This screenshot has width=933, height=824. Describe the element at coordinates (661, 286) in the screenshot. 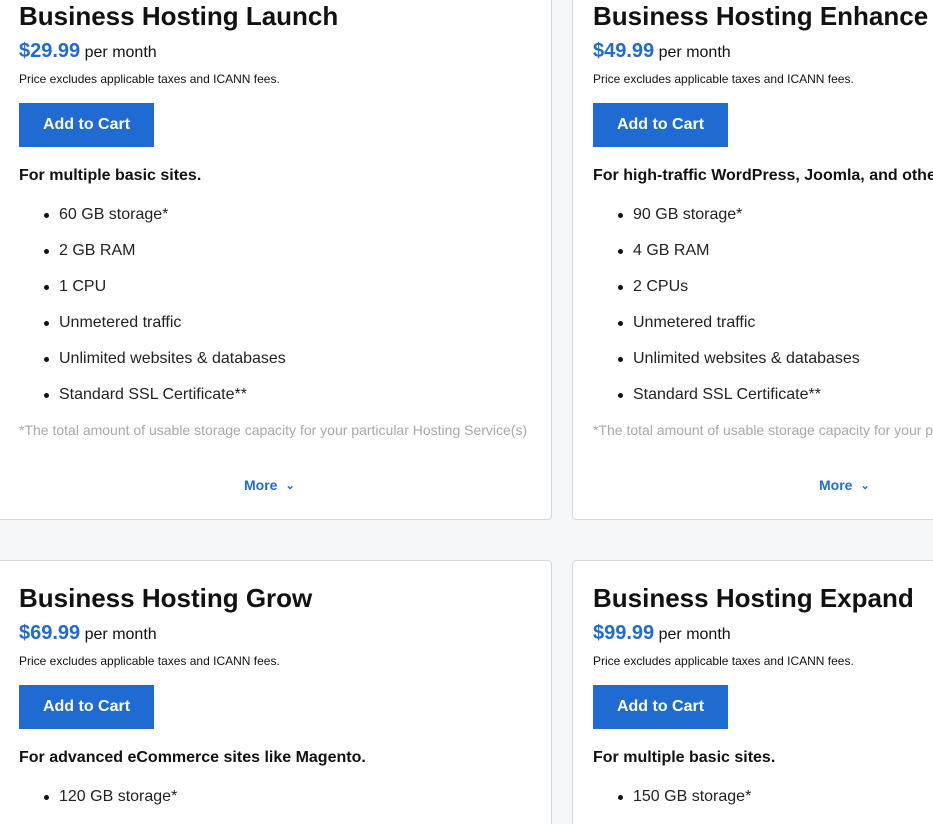

I see `feature-text: 2 CPUs` at that location.